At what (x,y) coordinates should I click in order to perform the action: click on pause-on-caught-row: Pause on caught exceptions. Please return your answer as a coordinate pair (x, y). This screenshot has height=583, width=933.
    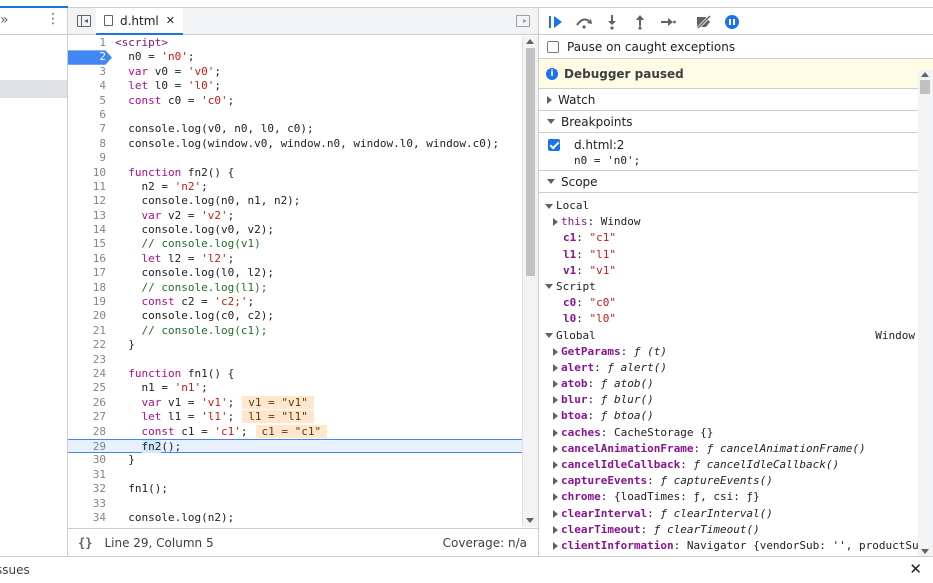
    Looking at the image, I should click on (736, 47).